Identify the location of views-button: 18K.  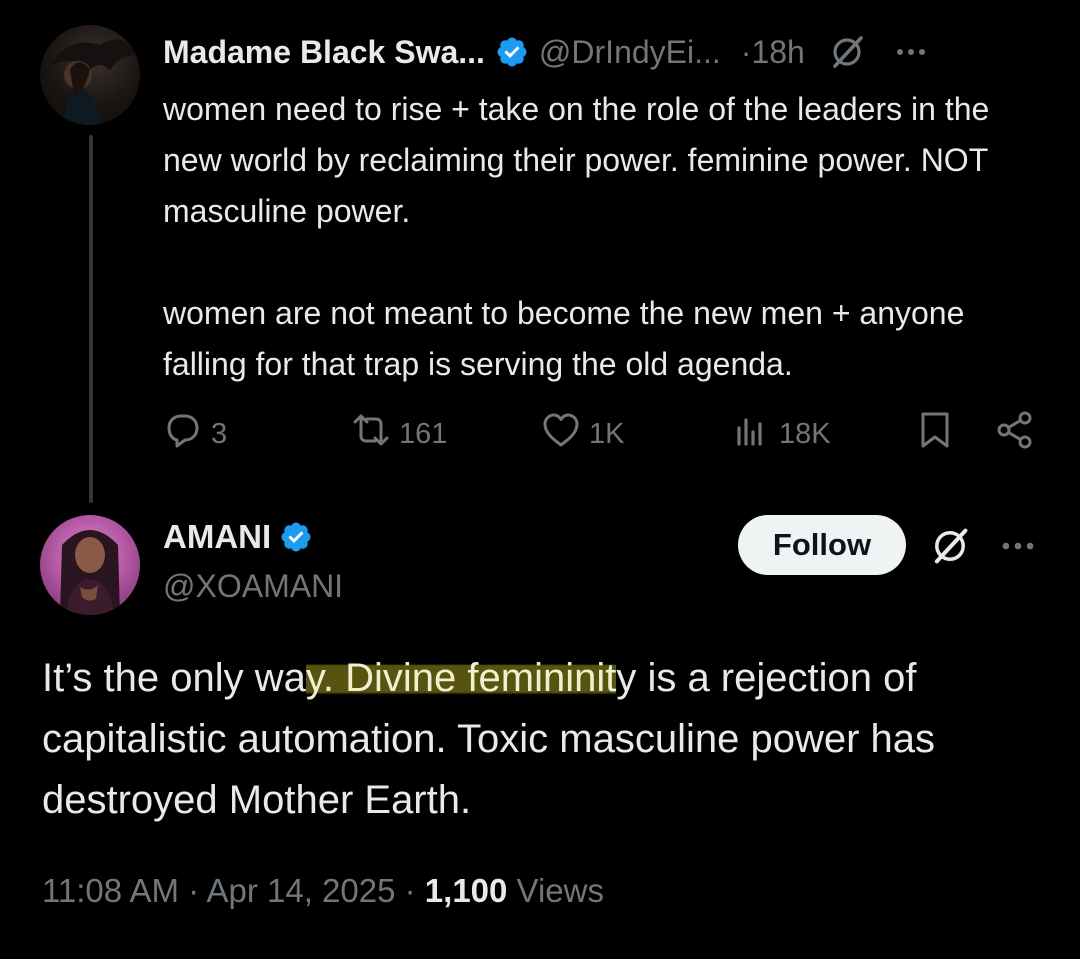
(781, 434).